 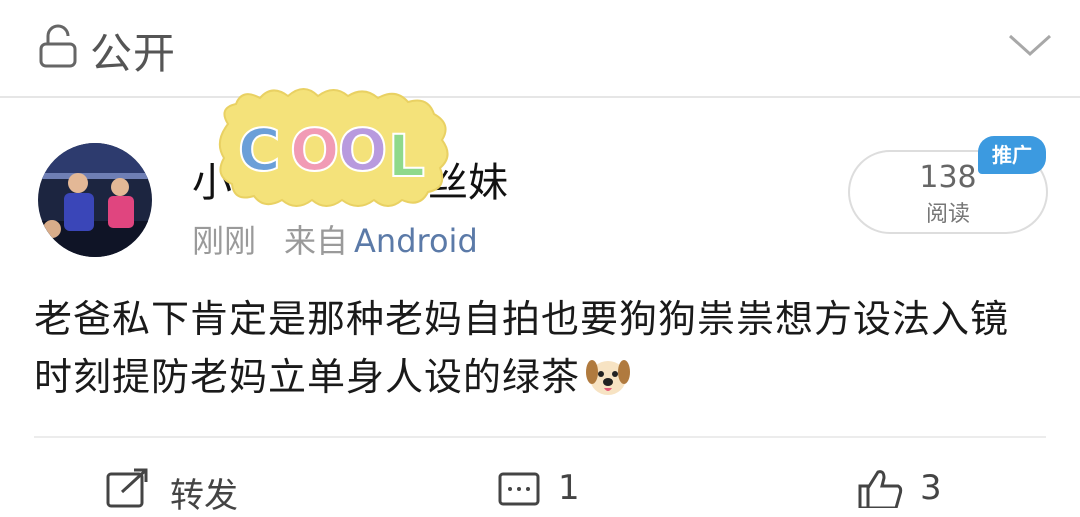 I want to click on sticker-letter-c: C, so click(x=259, y=150).